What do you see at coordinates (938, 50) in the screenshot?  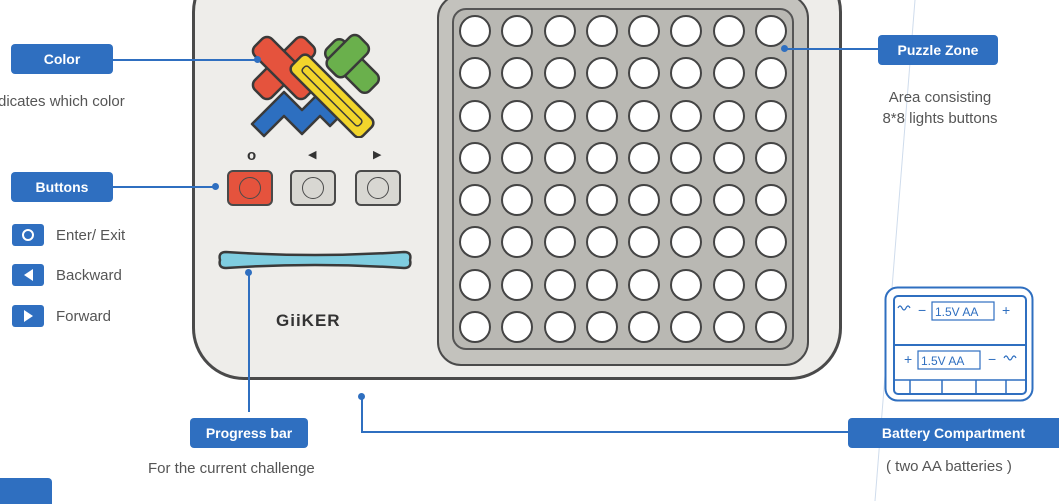 I see `puzzle-zone-tag: Puzzle Zone` at bounding box center [938, 50].